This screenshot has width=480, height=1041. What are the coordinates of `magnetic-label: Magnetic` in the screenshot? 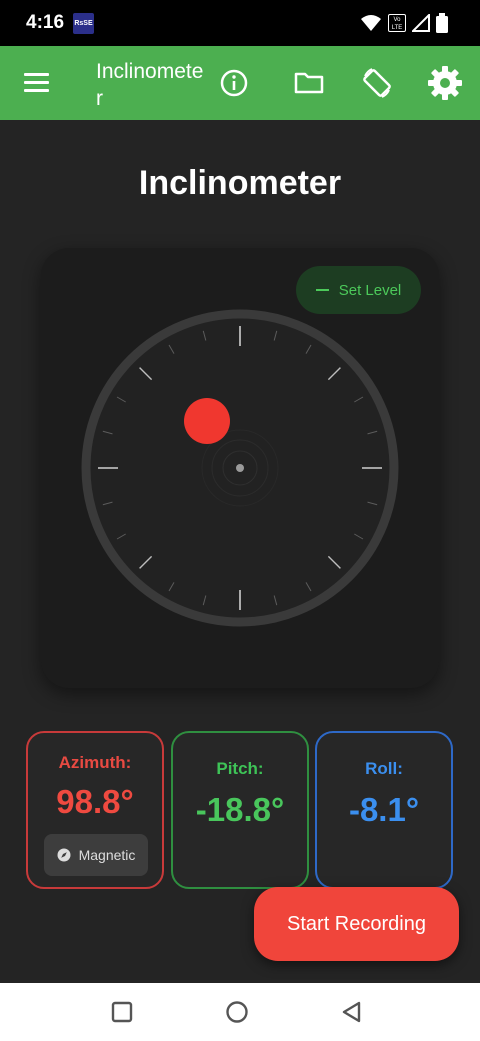 It's located at (107, 855).